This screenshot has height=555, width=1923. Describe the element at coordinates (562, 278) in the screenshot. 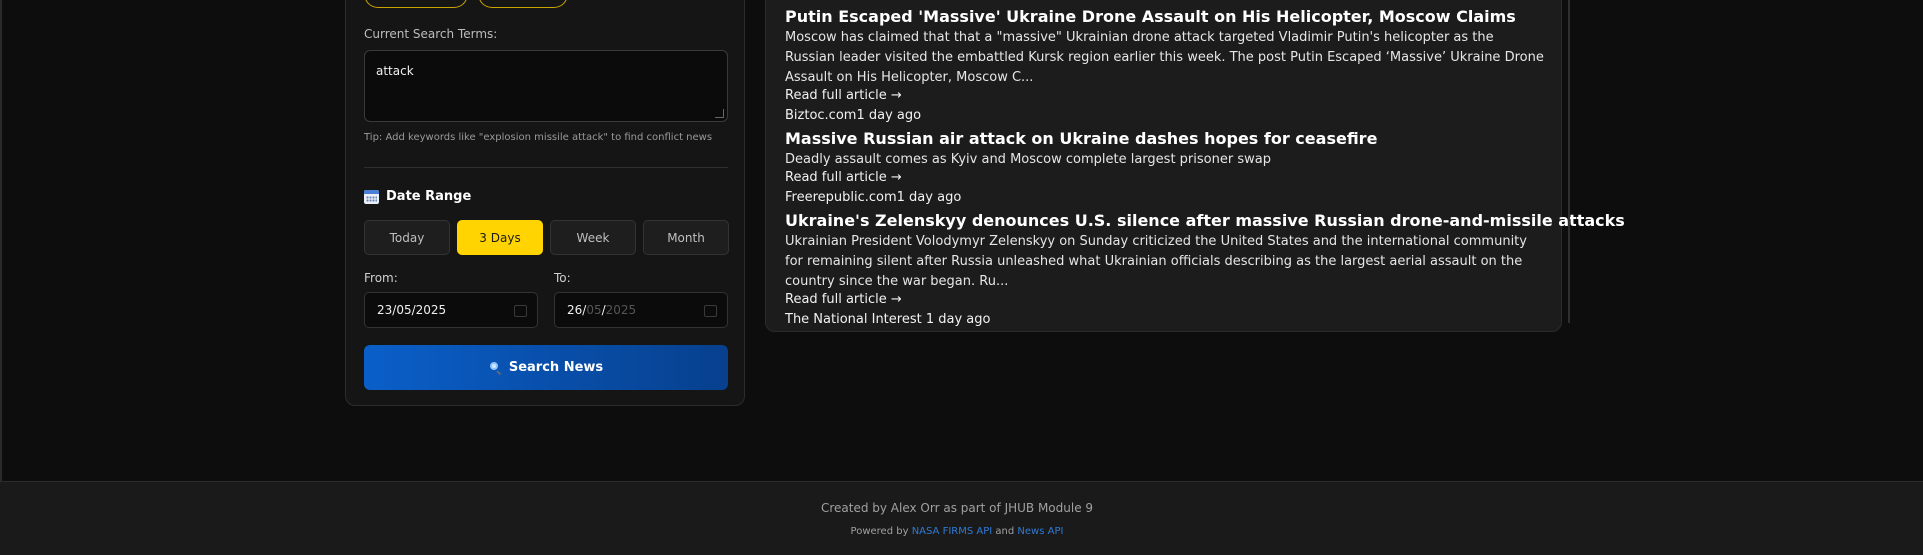

I see `to-label: To:` at that location.